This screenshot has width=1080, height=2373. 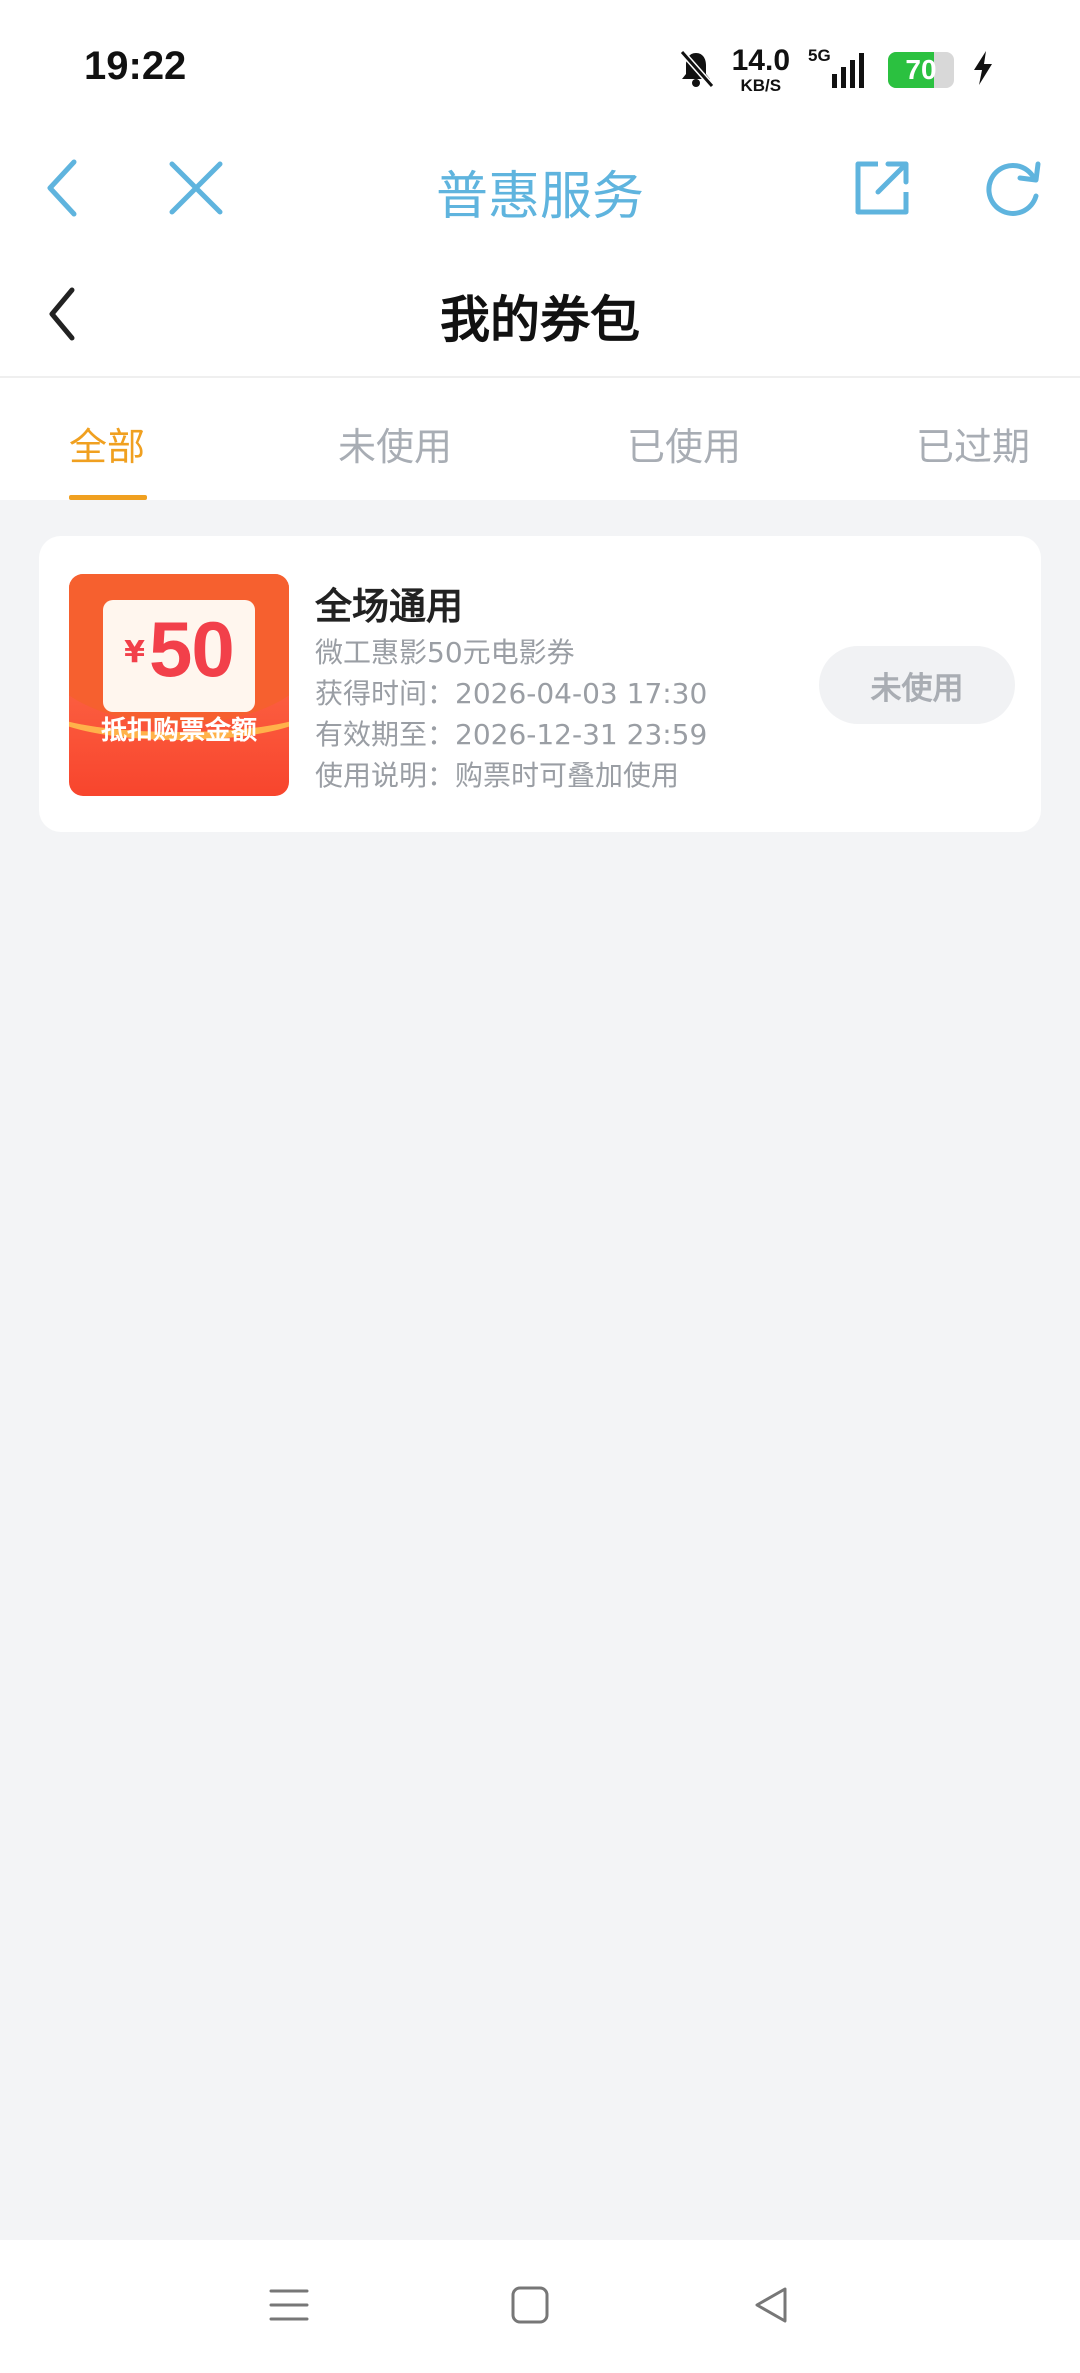 I want to click on tab-used: 已使用, so click(x=684, y=443).